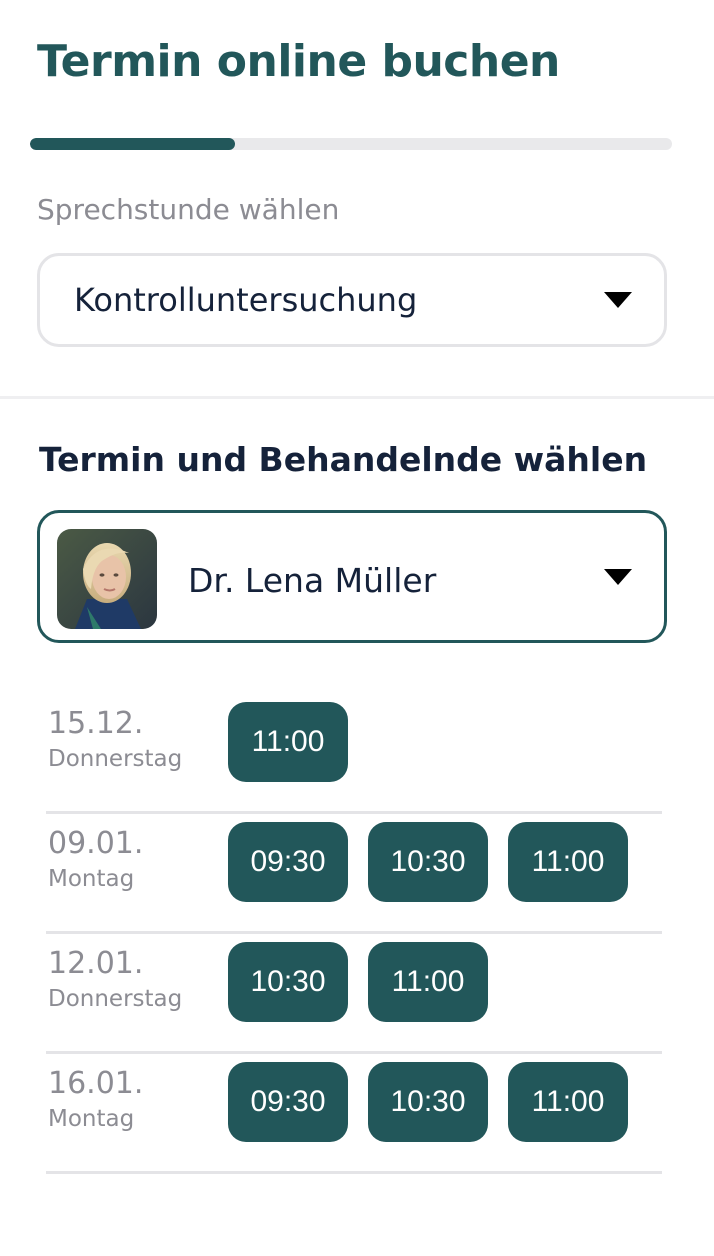 The image size is (714, 1256). Describe the element at coordinates (351, 144) in the screenshot. I see `progress-bar` at that location.